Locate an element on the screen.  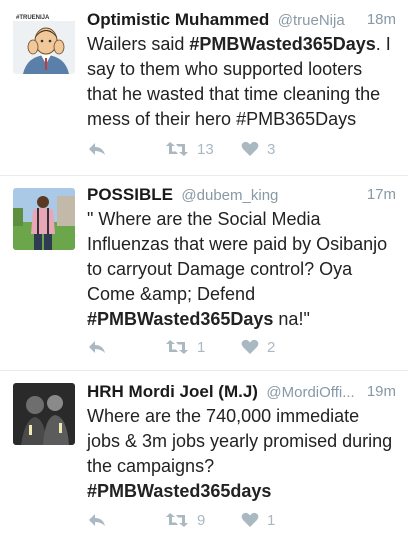
author-handle: @dubem_king is located at coordinates (229, 195).